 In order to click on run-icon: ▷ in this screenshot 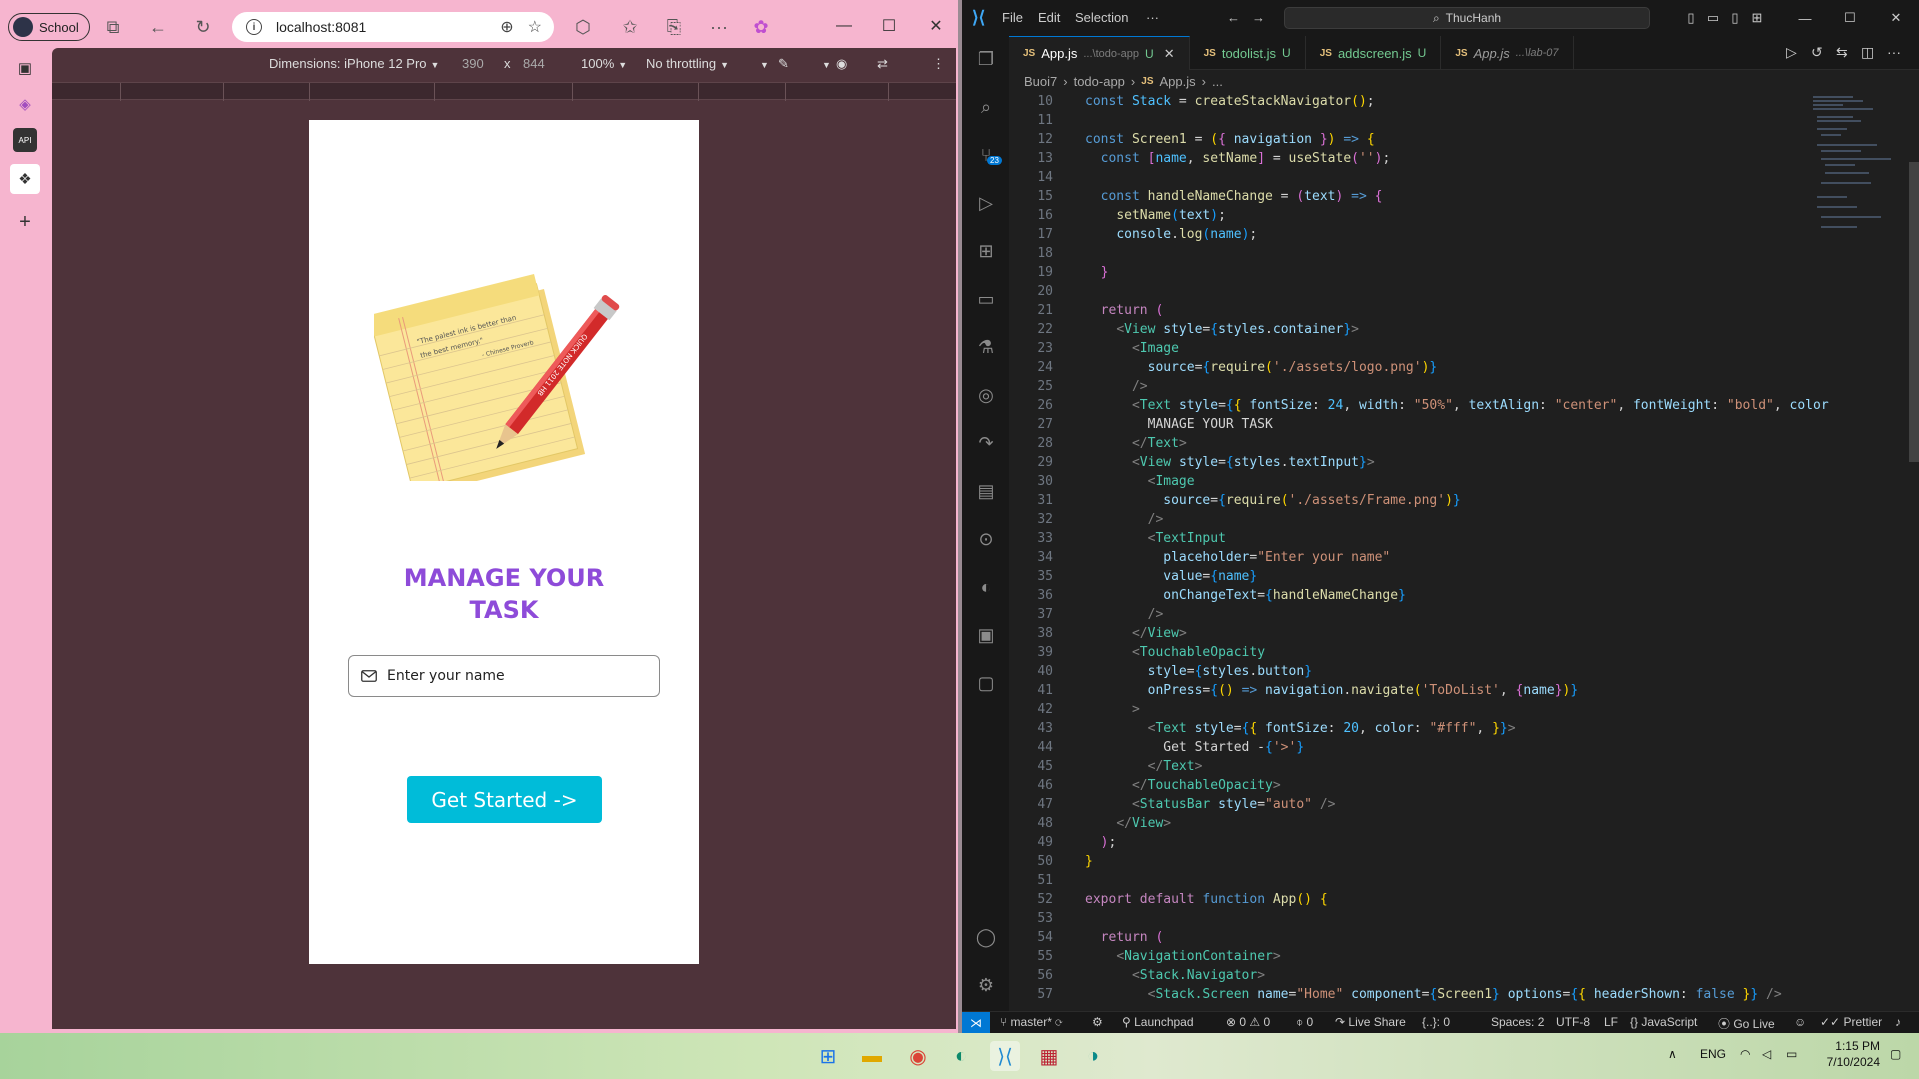, I will do `click(1791, 52)`.